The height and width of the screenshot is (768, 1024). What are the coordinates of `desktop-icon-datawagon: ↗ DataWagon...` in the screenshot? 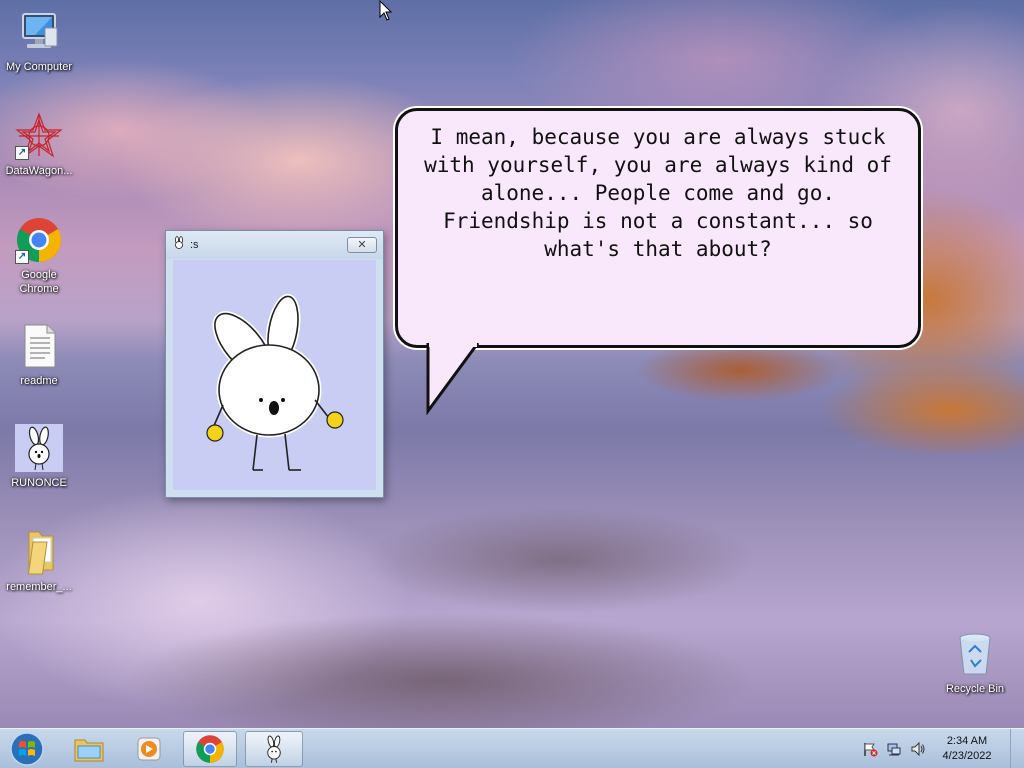 It's located at (39, 145).